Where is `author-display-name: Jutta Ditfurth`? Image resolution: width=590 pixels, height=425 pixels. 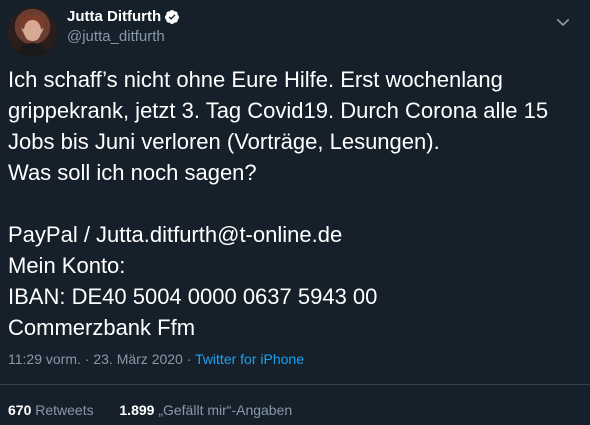
author-display-name: Jutta Ditfurth is located at coordinates (114, 17).